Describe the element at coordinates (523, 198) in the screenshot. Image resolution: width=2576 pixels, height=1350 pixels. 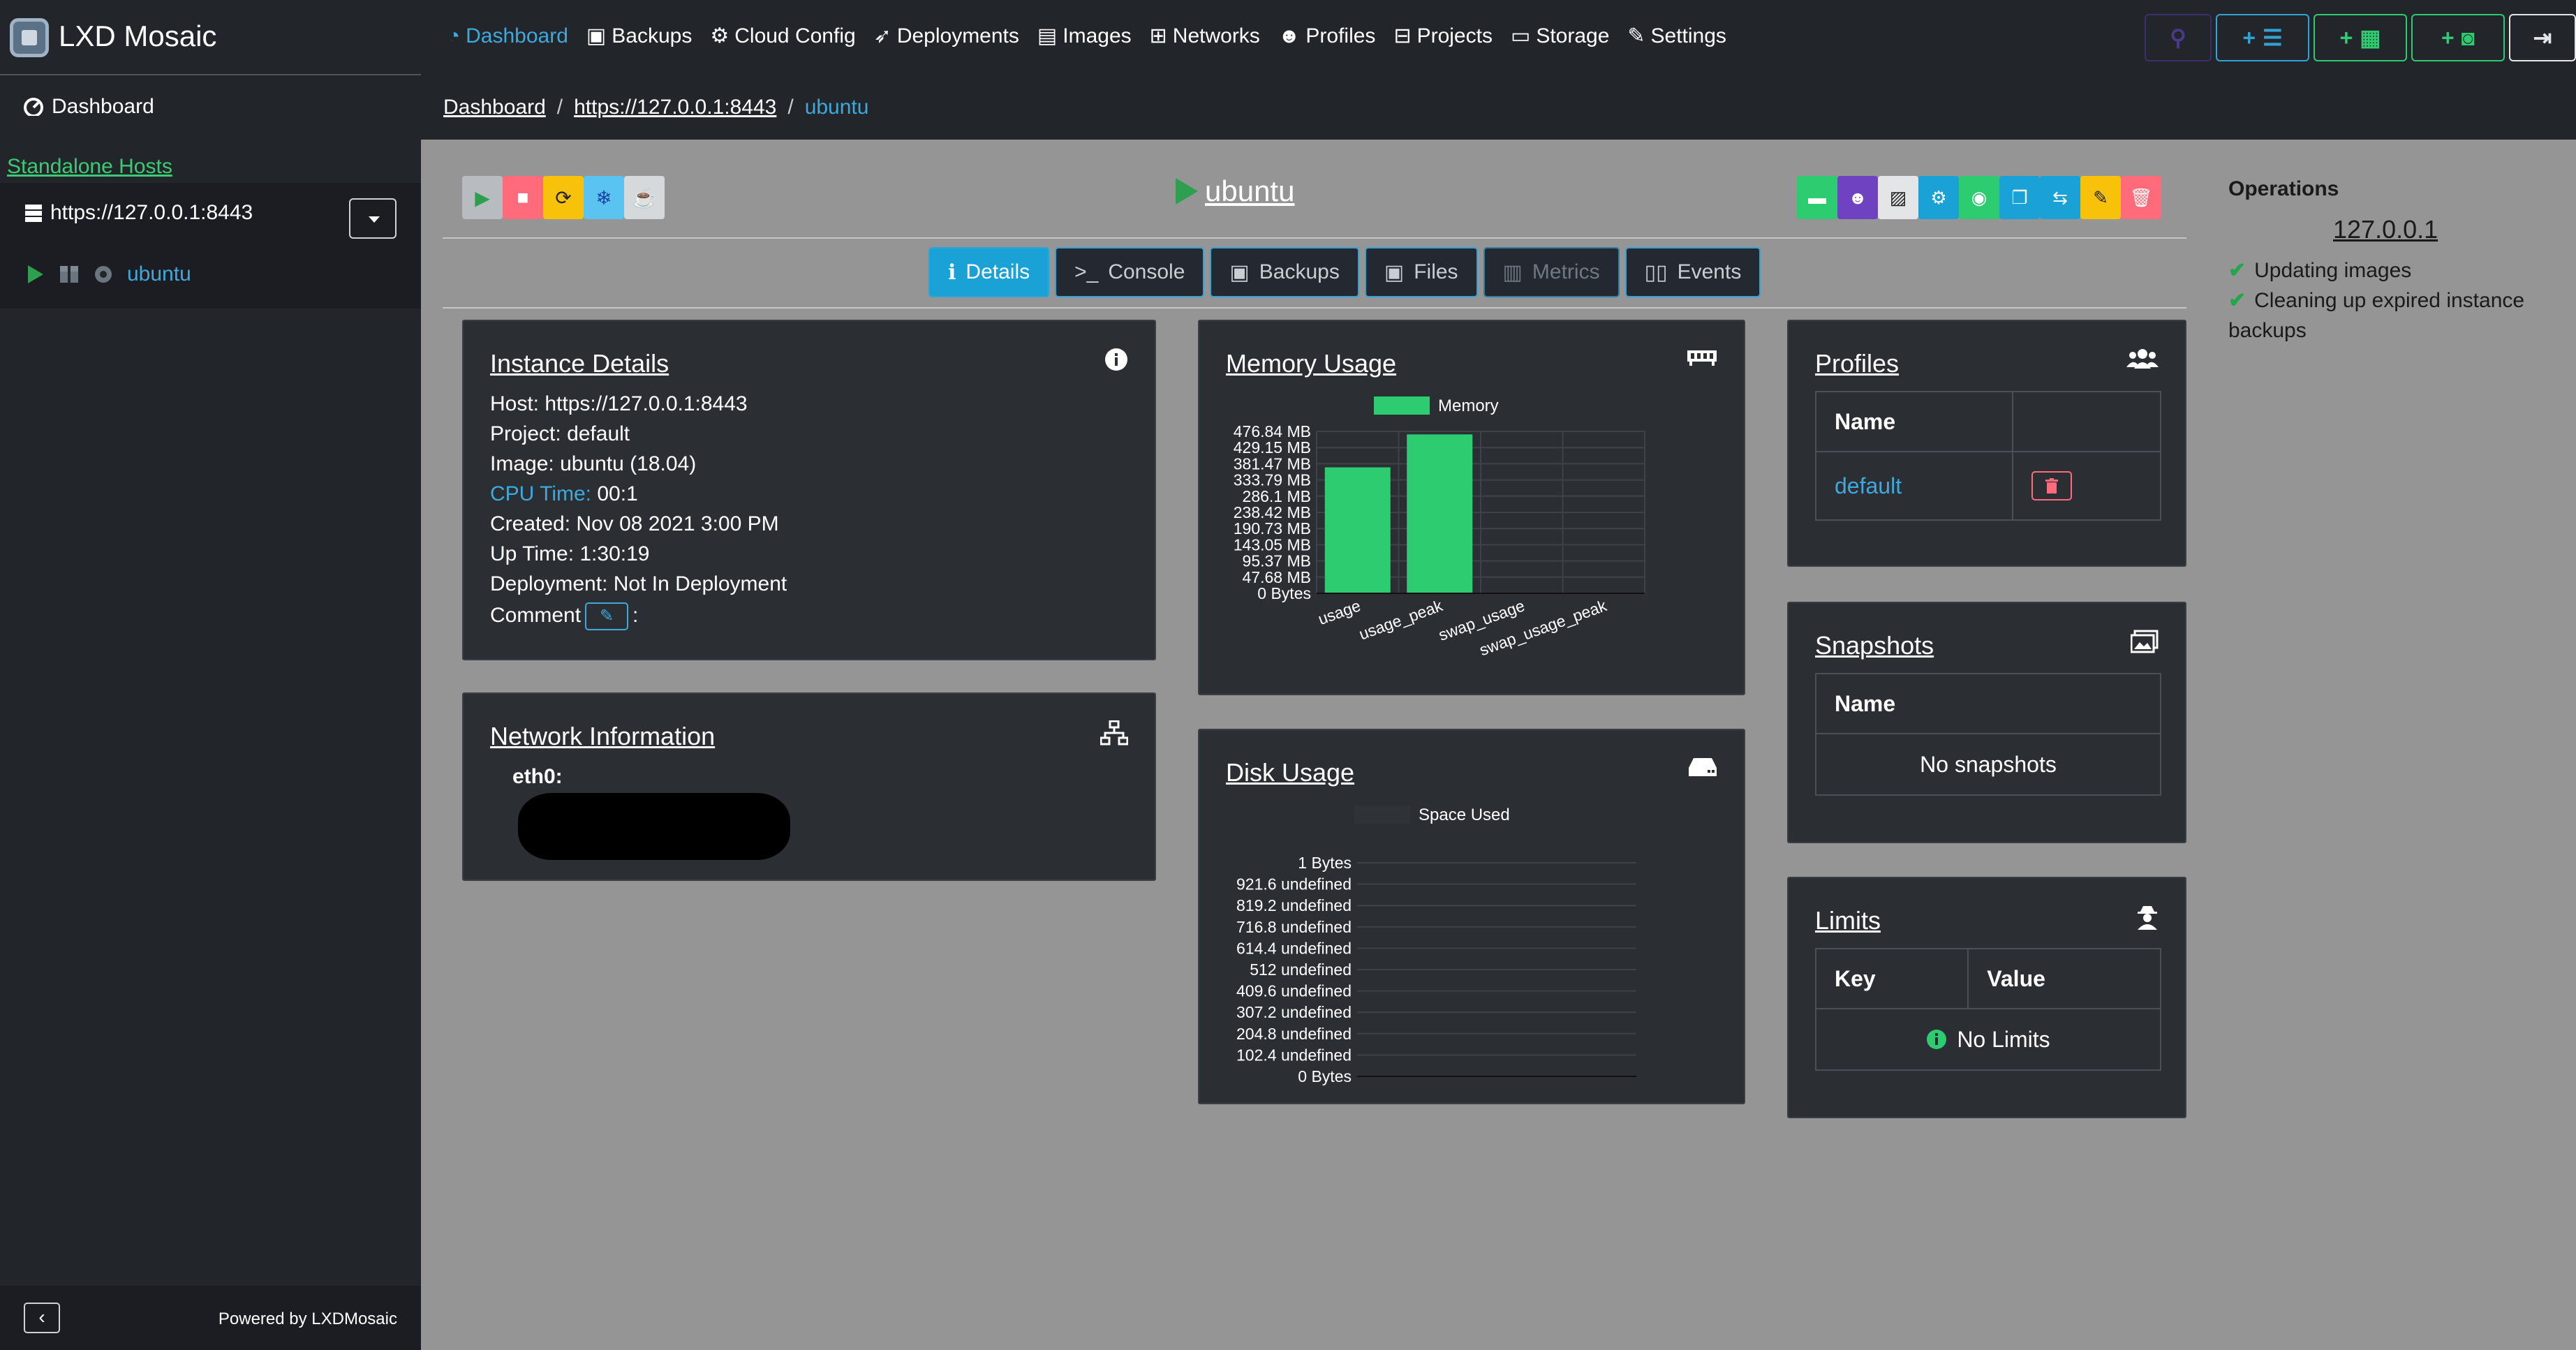
I see `stop-button: ■` at that location.